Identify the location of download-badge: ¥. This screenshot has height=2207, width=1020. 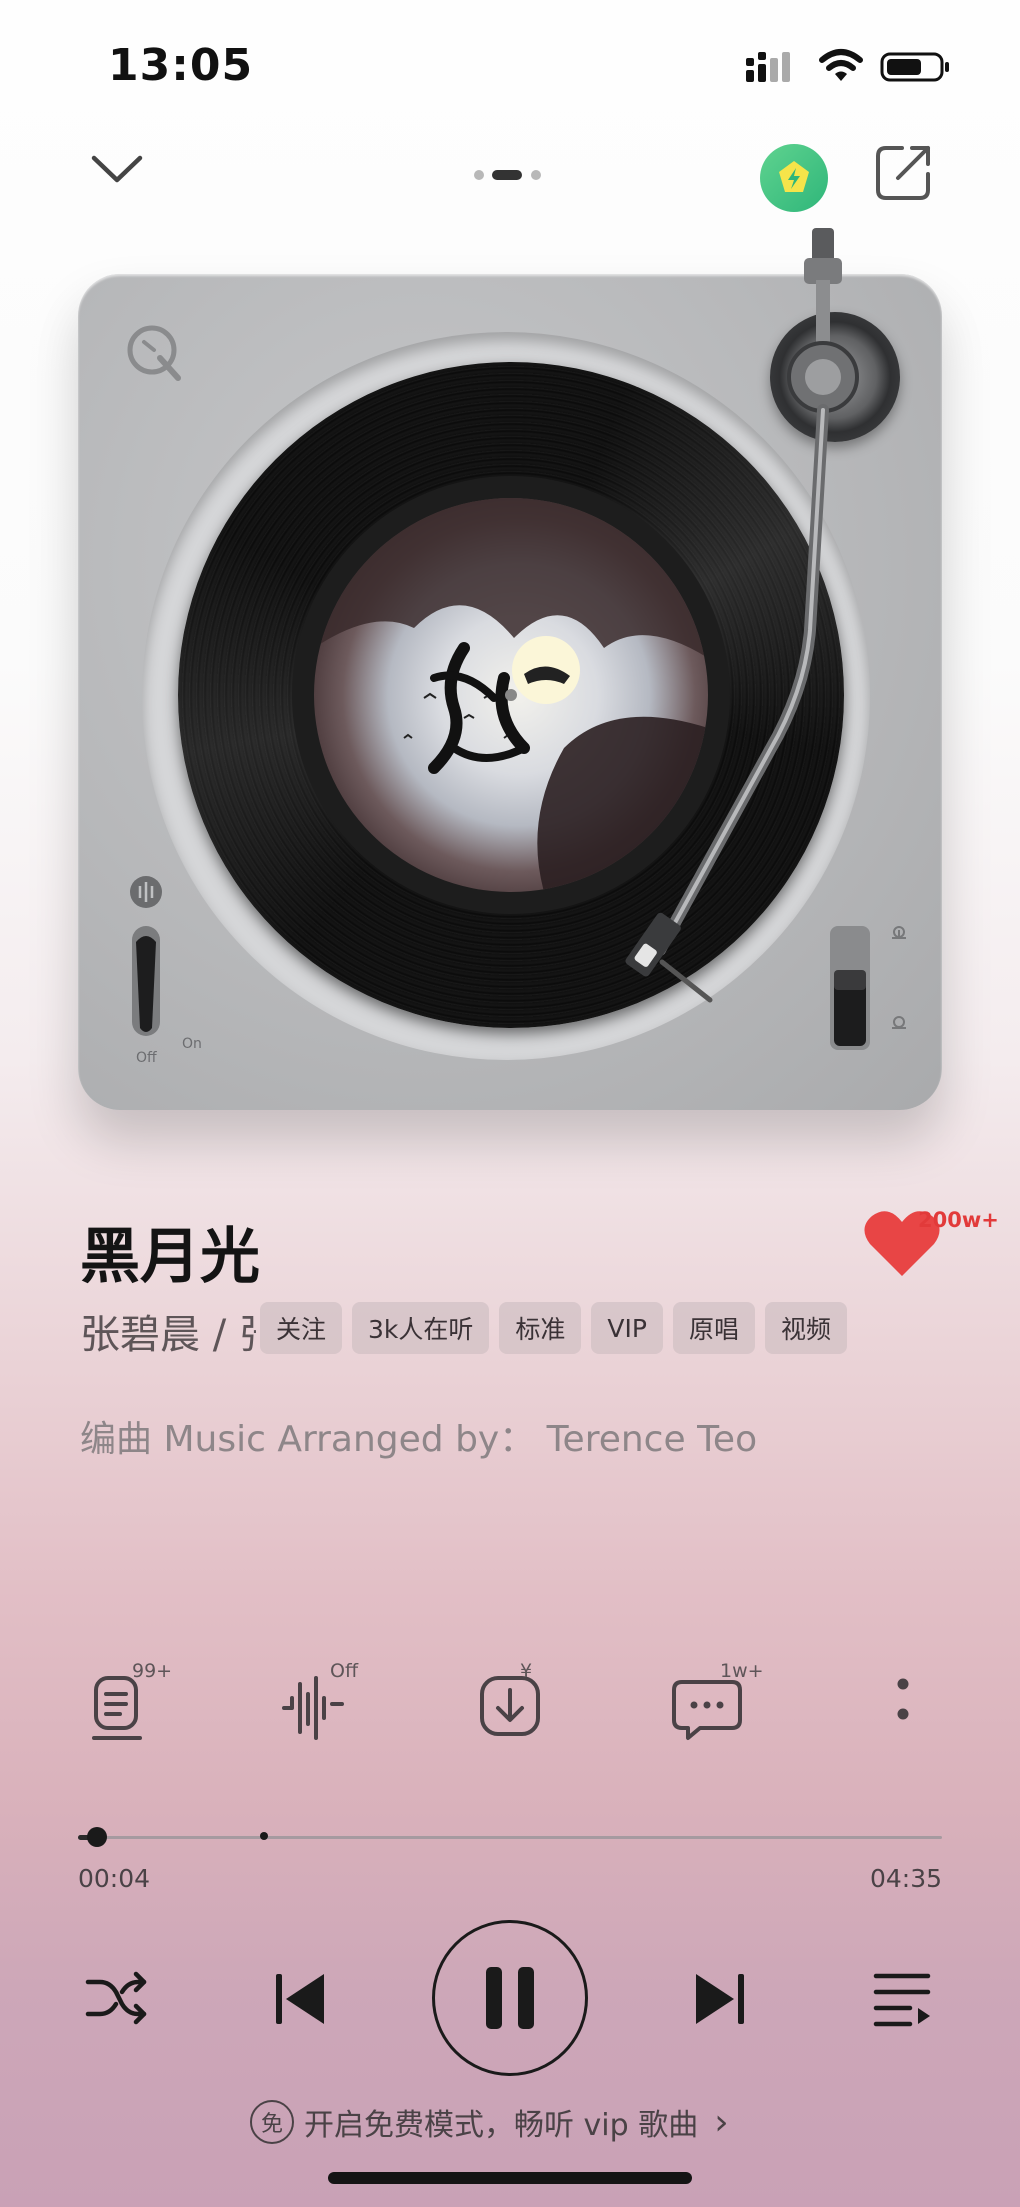
(526, 1671).